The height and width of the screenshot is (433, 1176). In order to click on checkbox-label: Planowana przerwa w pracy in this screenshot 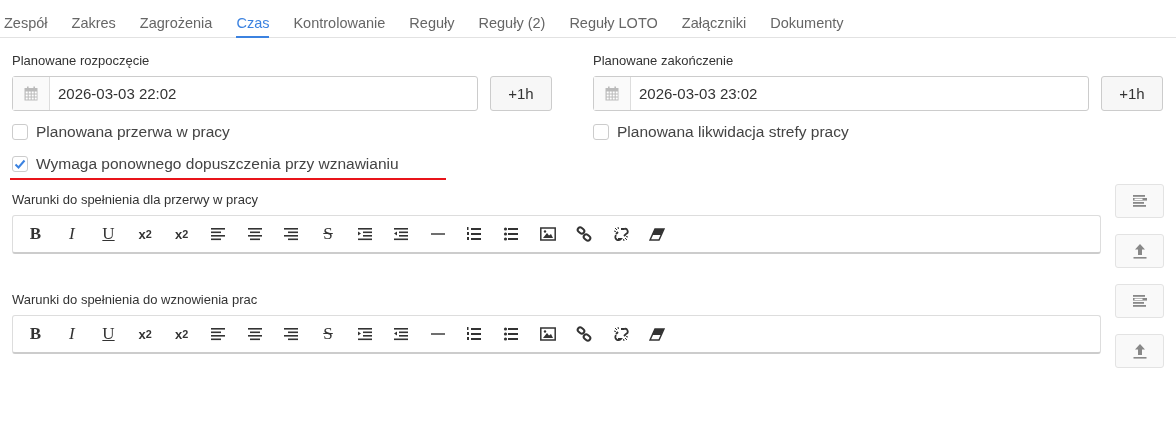, I will do `click(133, 132)`.